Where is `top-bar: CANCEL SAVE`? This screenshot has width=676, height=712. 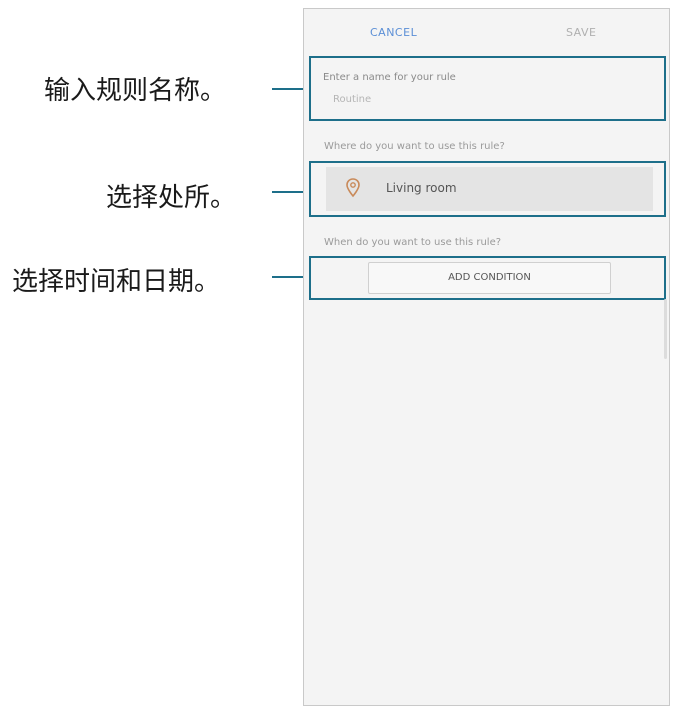 top-bar: CANCEL SAVE is located at coordinates (486, 33).